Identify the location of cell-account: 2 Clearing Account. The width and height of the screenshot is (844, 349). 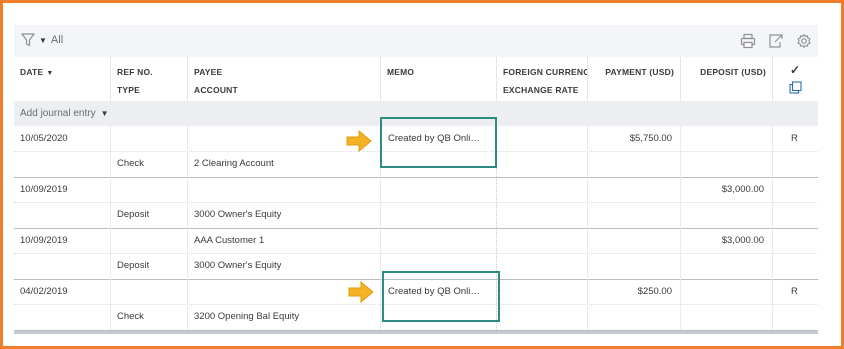
(234, 163).